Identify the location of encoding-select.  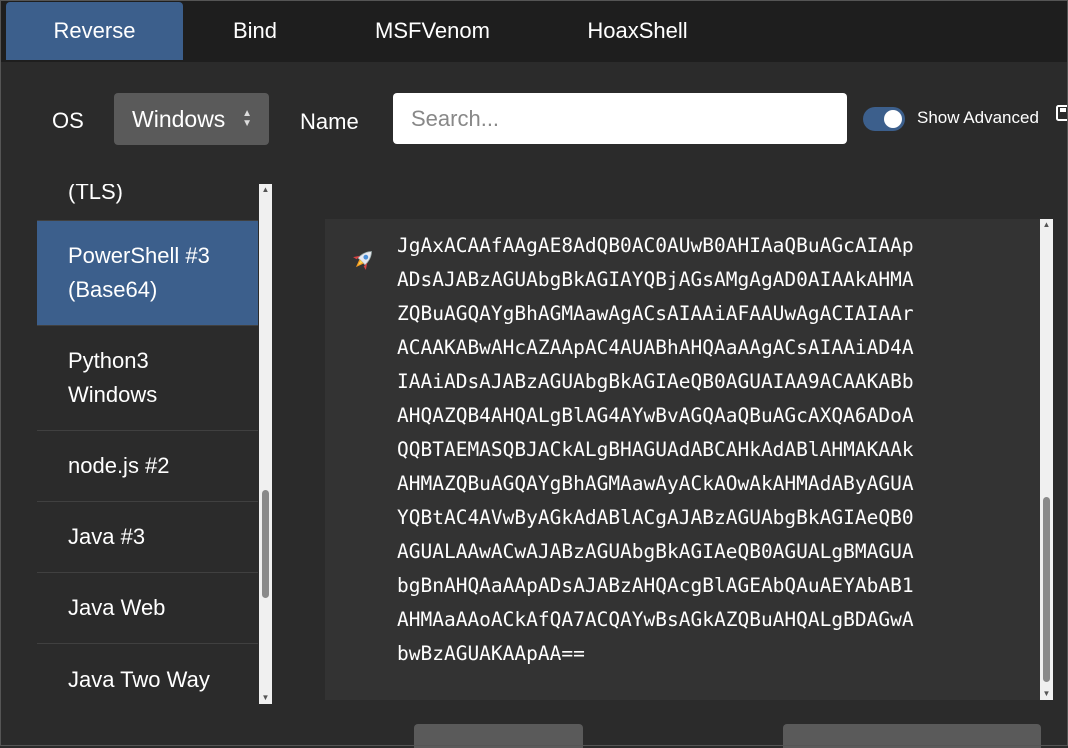
(912, 736).